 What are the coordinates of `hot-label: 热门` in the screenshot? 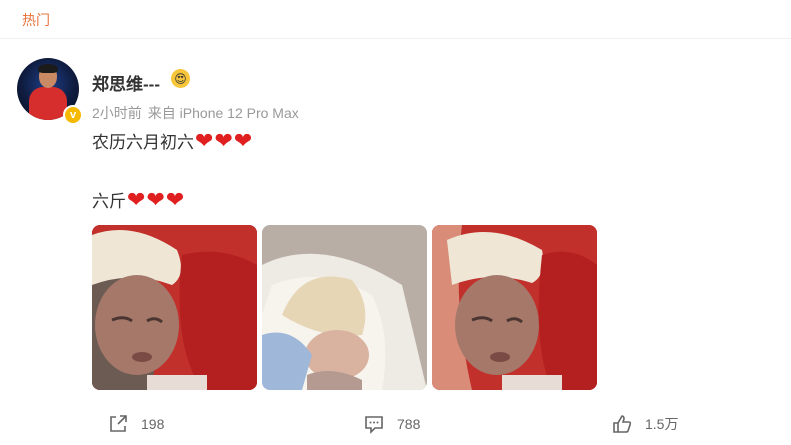 It's located at (36, 20).